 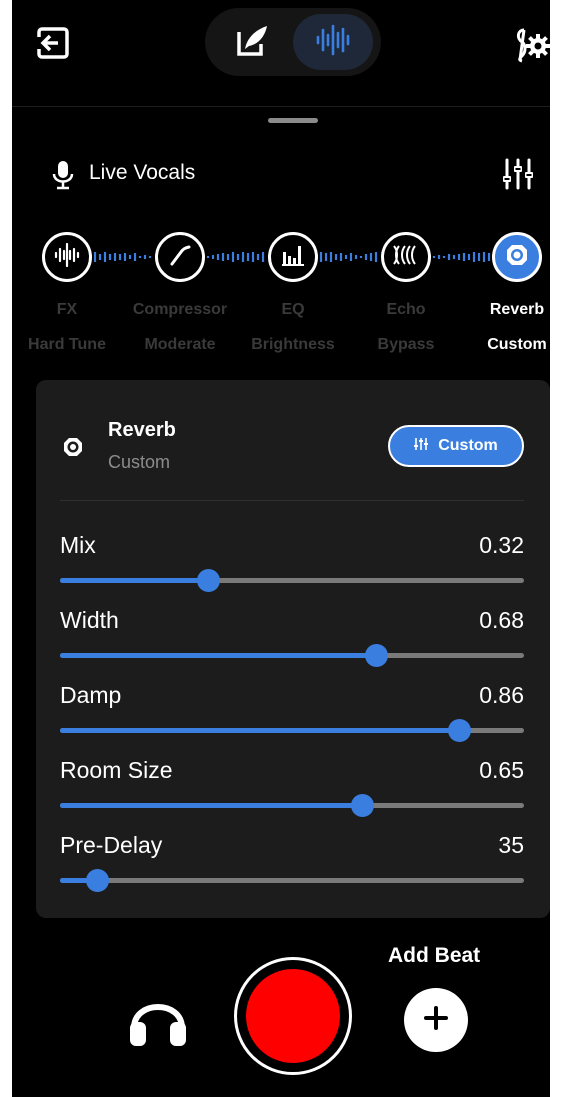 I want to click on eq-bars-icon, so click(x=293, y=257).